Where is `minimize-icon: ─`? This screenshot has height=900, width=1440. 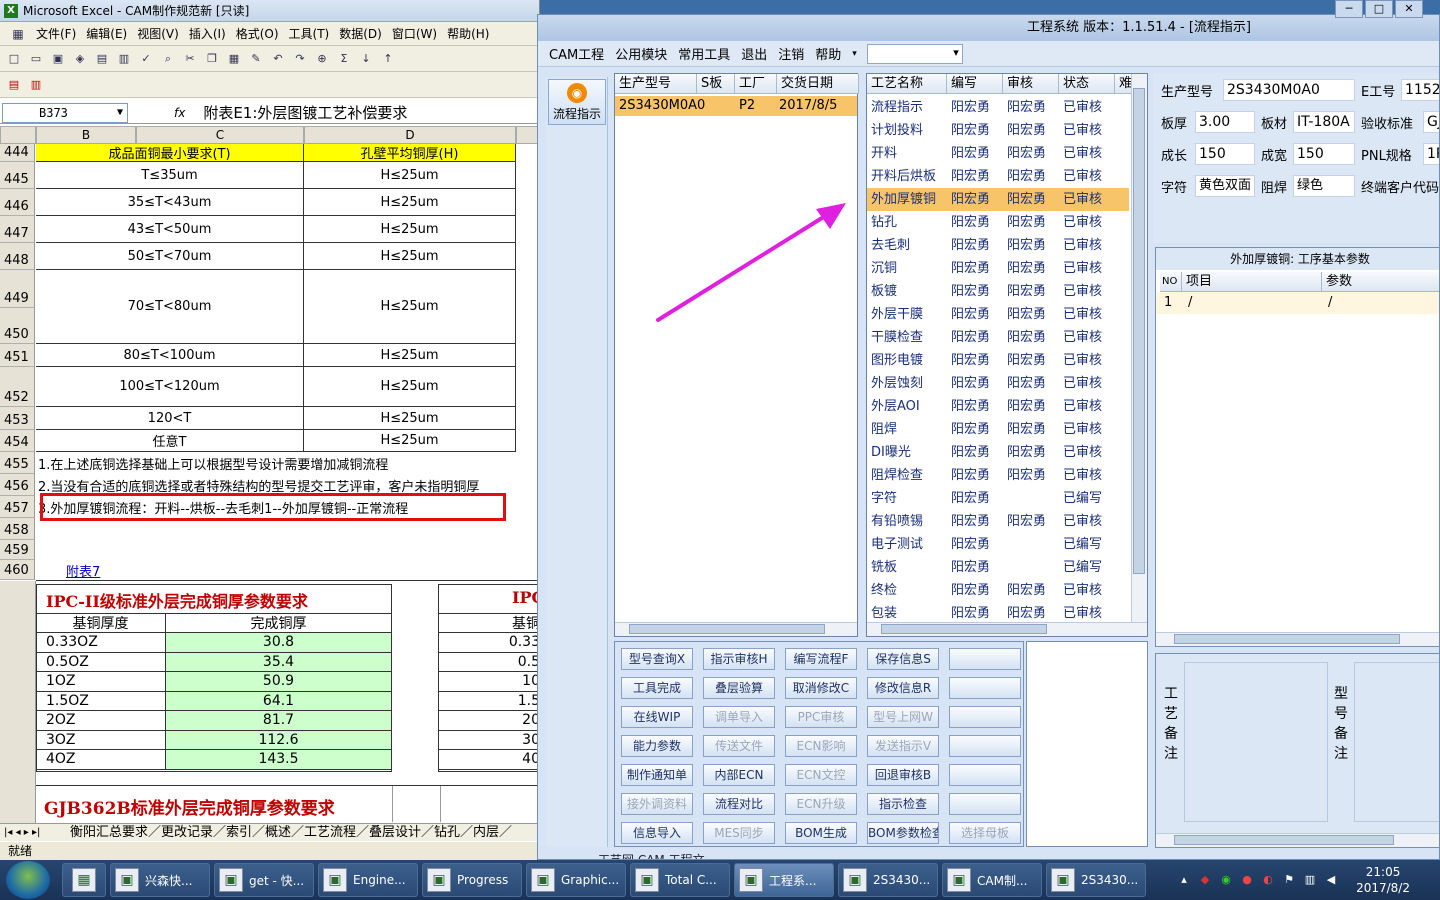
minimize-icon: ─ is located at coordinates (1349, 9).